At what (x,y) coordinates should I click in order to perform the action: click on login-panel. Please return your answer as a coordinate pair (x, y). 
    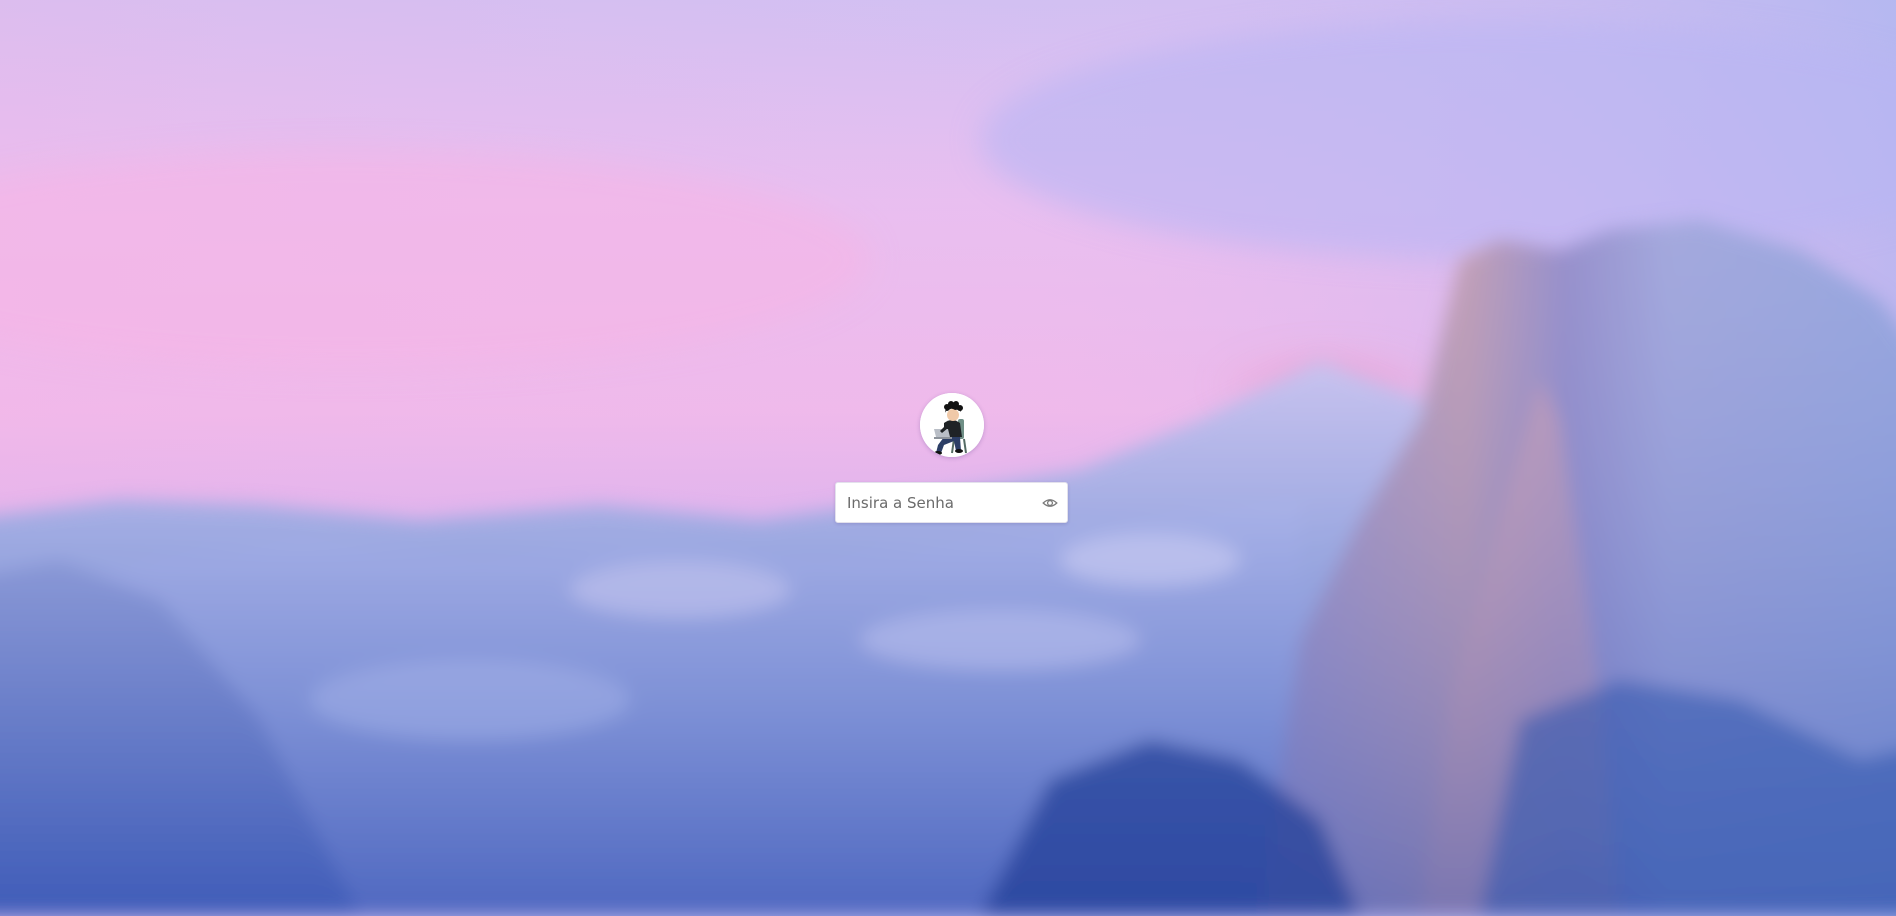
    Looking at the image, I should click on (952, 459).